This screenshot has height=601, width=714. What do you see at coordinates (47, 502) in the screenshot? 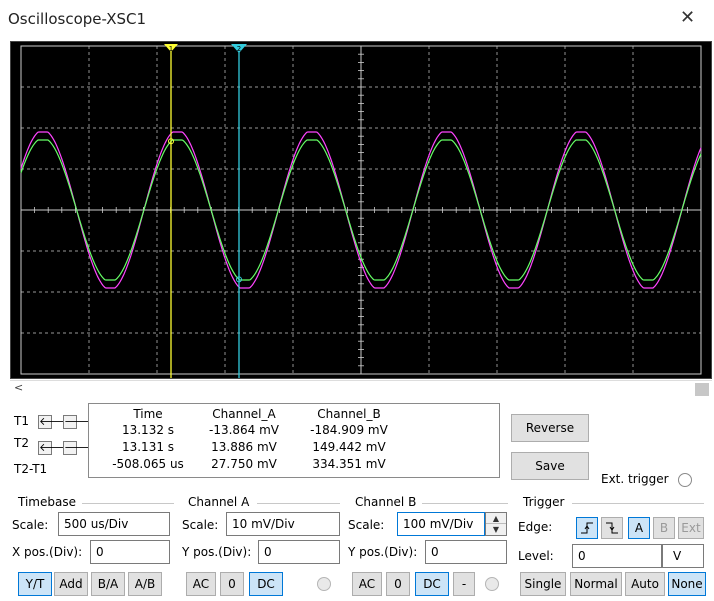
I see `timebase-group-title: Timebase` at bounding box center [47, 502].